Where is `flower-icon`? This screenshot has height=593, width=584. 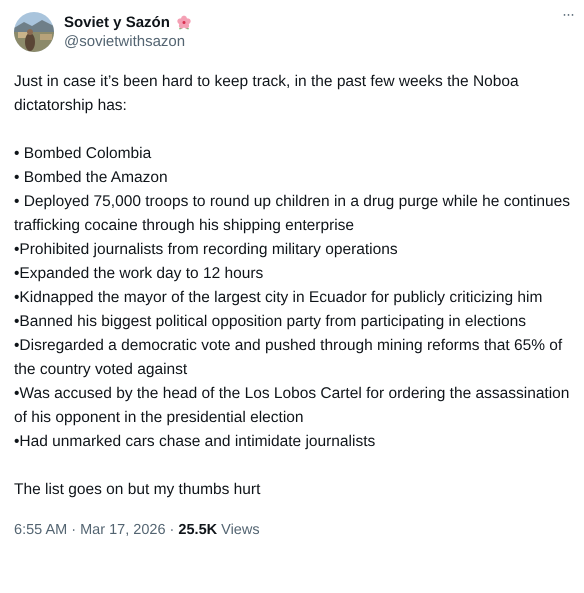
flower-icon is located at coordinates (184, 22).